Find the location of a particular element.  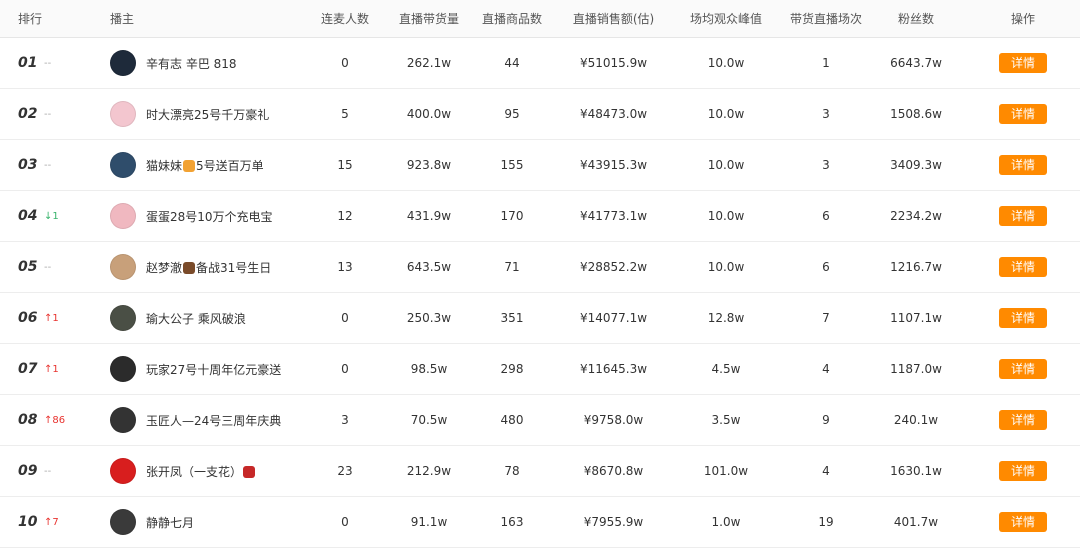

anchor-cell: 辛有志 辛巴 818 is located at coordinates (202, 63).